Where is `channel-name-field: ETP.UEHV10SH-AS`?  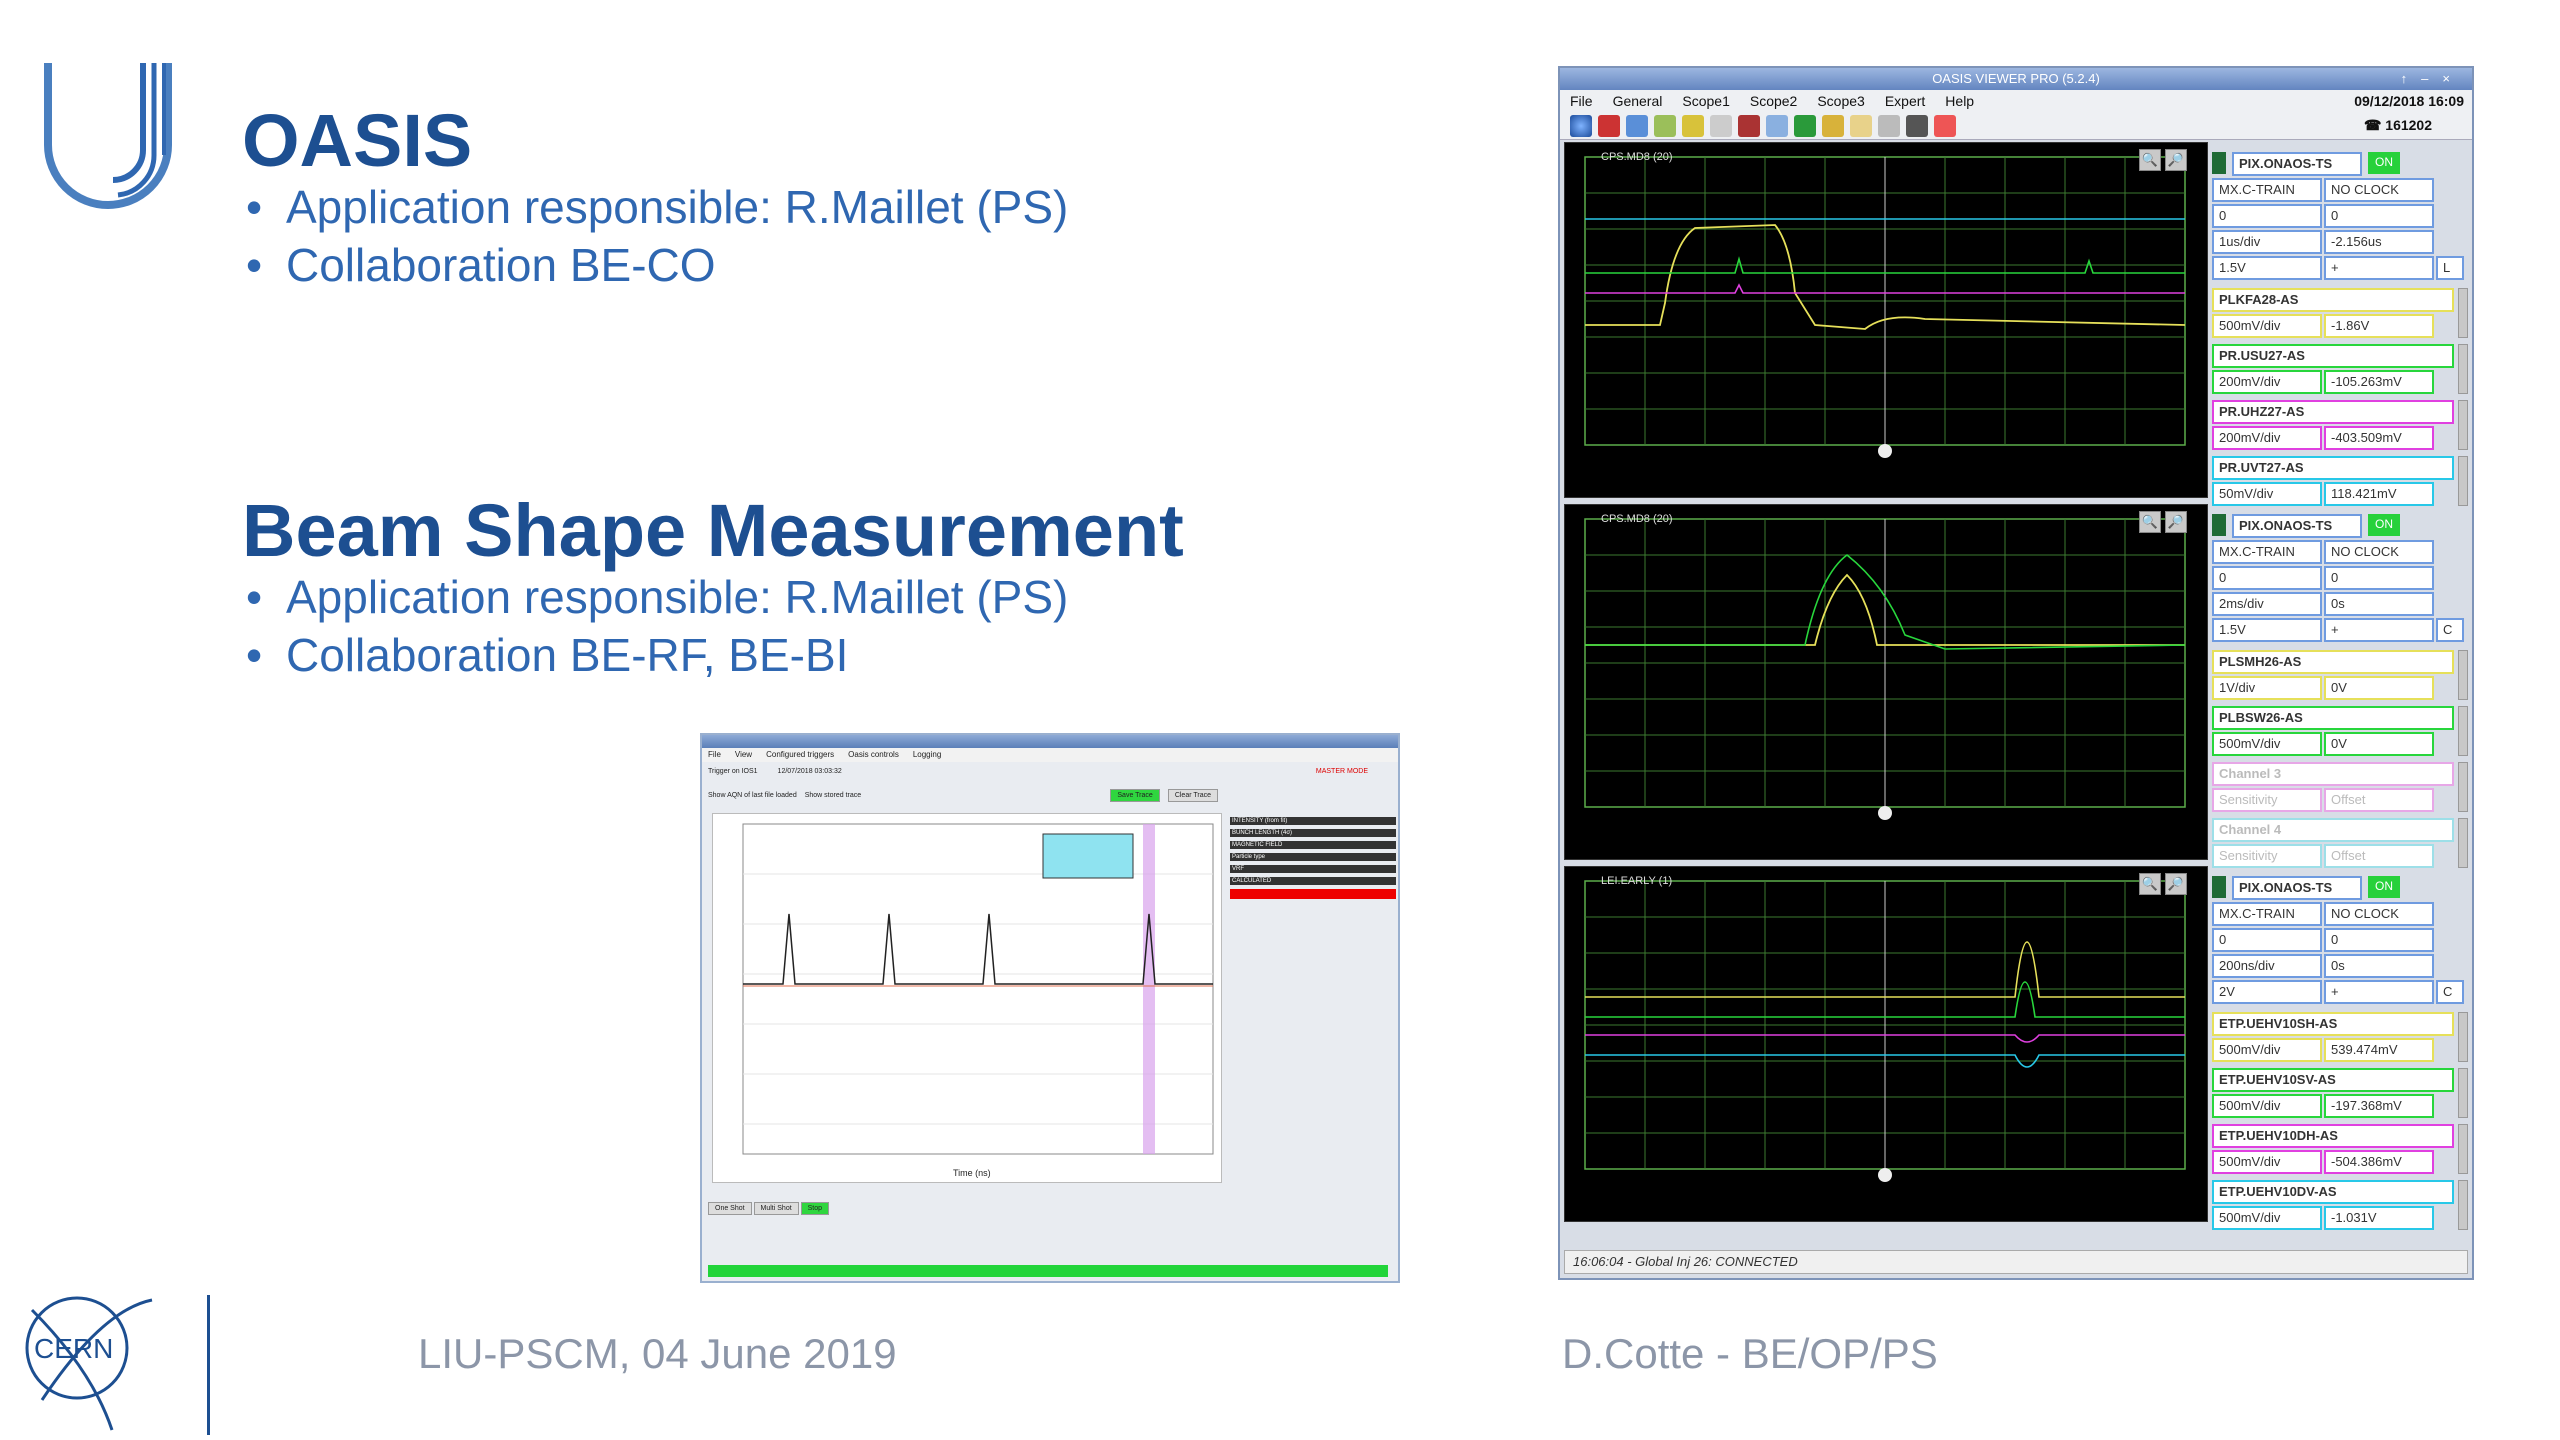
channel-name-field: ETP.UEHV10SH-AS is located at coordinates (2333, 1024).